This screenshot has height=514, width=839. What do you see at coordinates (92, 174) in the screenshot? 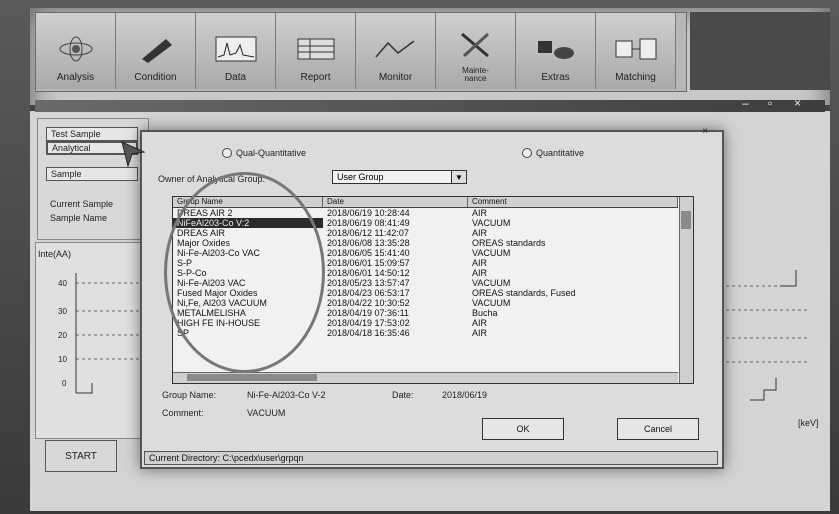
I see `sample-button: Sample` at bounding box center [92, 174].